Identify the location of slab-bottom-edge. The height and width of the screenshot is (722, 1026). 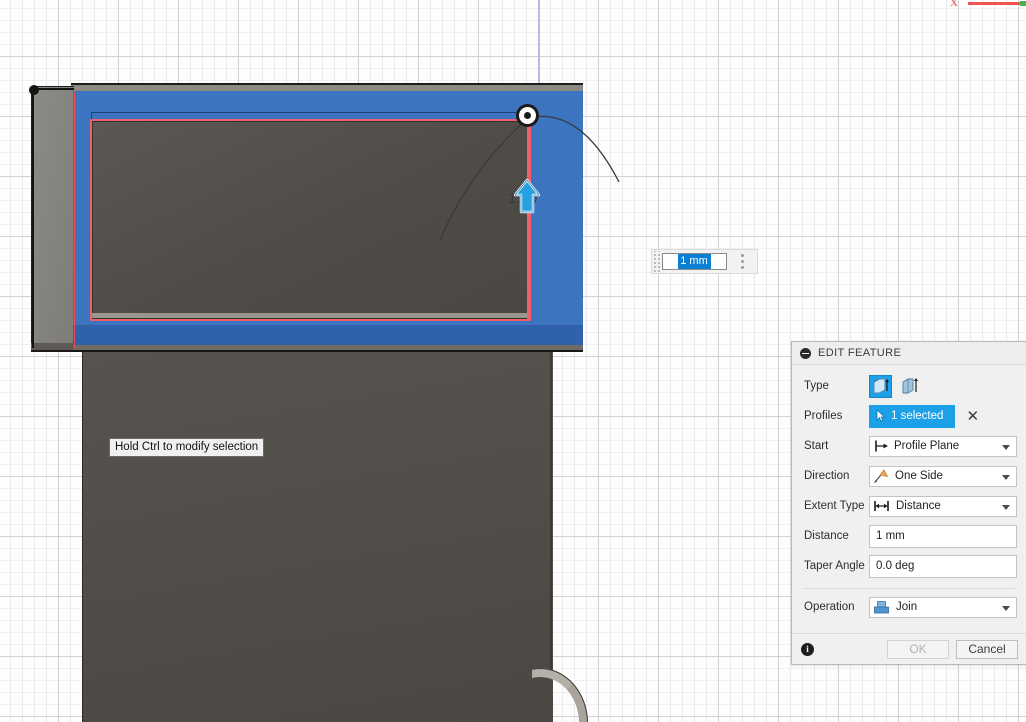
(328, 348).